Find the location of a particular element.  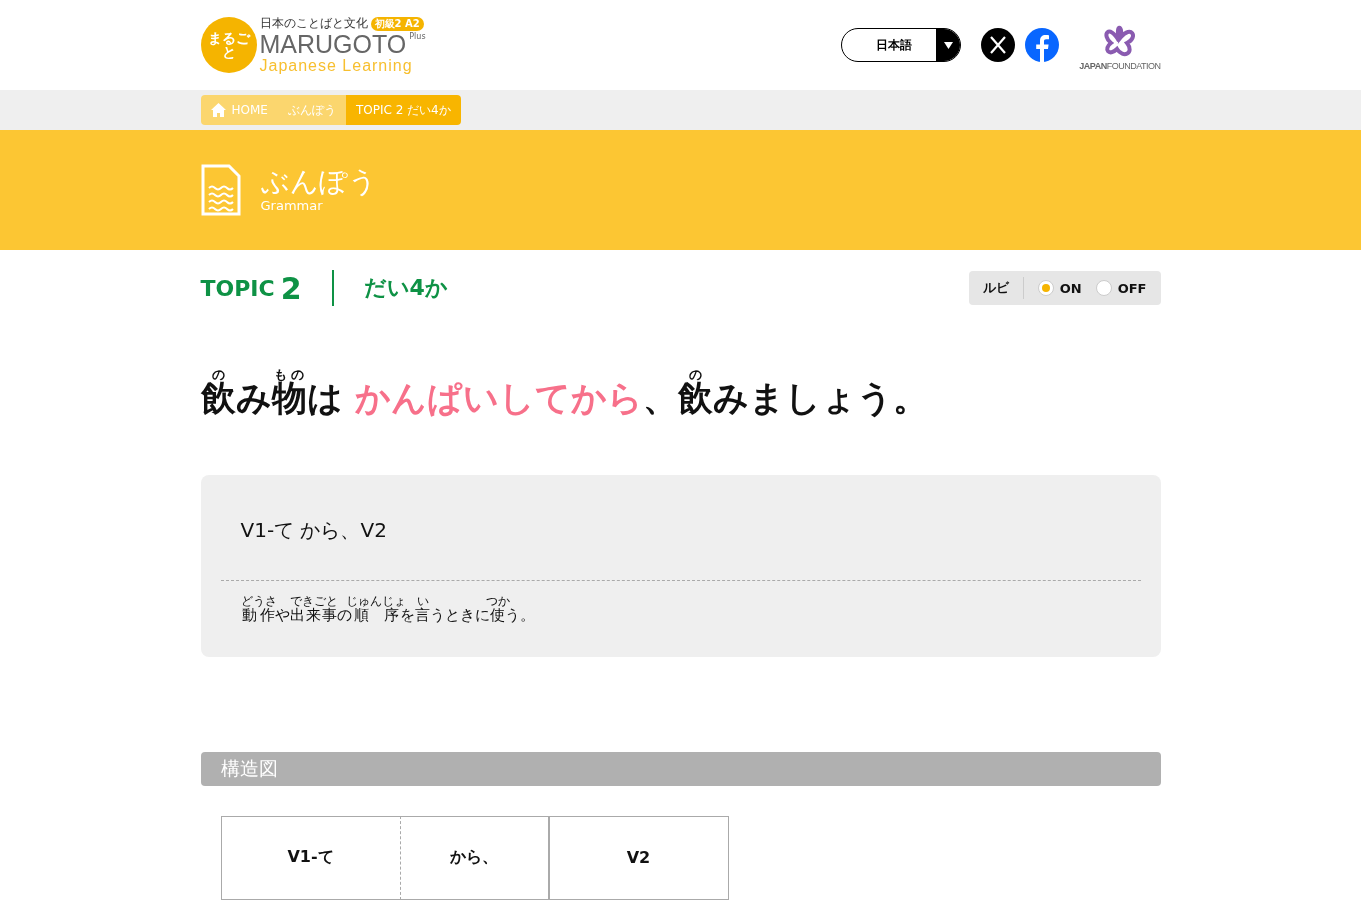

section-header: 構造図 is located at coordinates (680, 768).